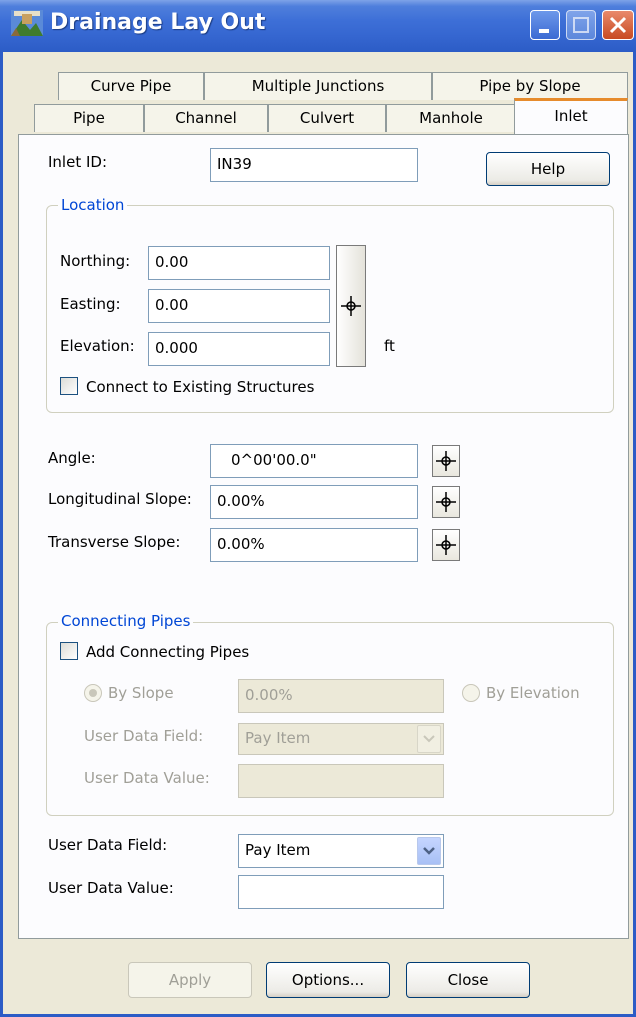 The height and width of the screenshot is (1017, 636). Describe the element at coordinates (341, 851) in the screenshot. I see `user-data-field-select: Pay Item` at that location.